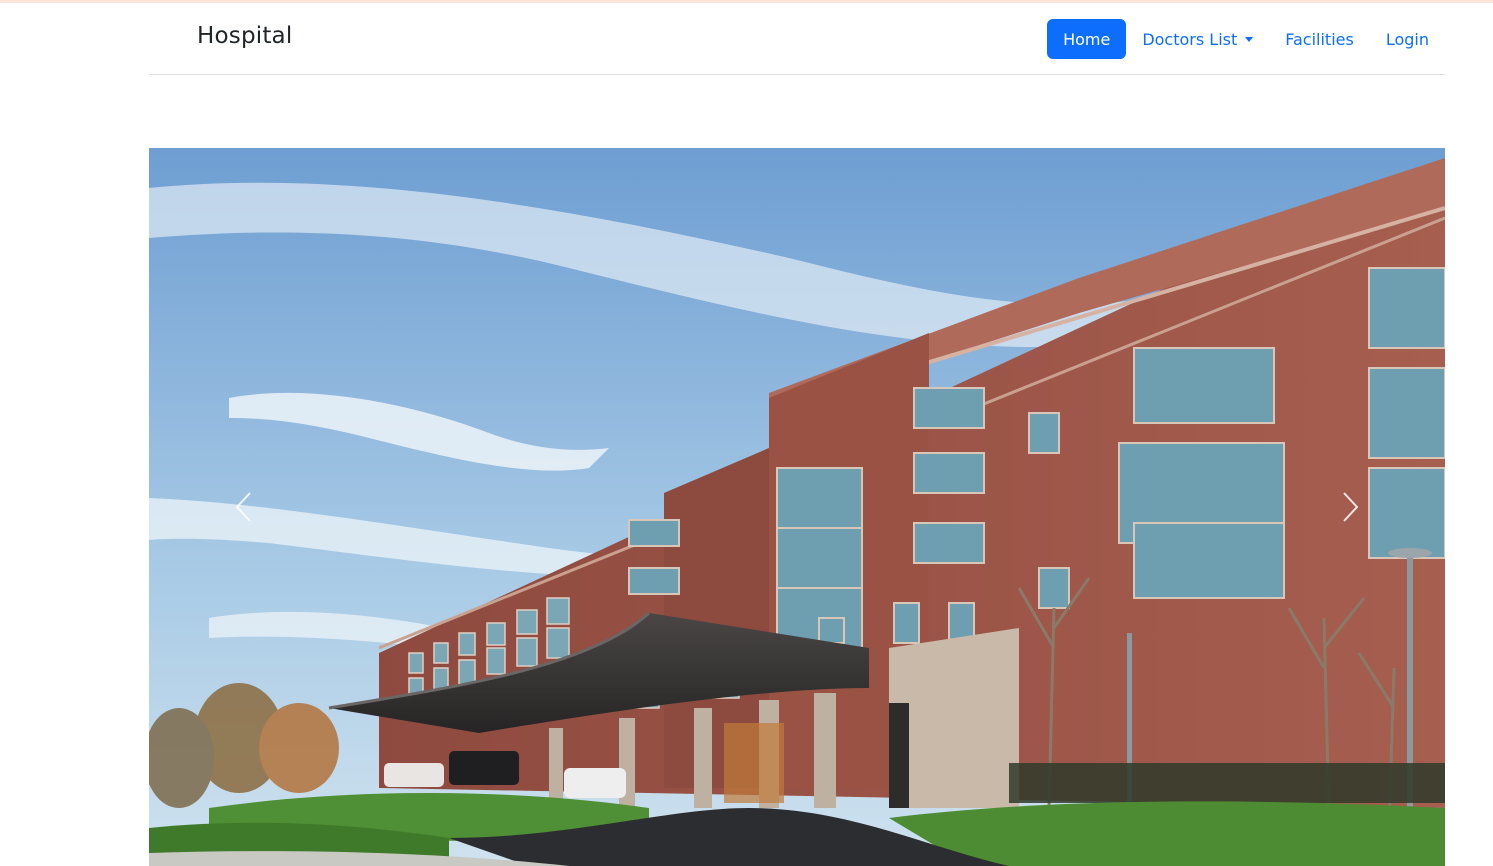 The image size is (1493, 866). I want to click on nav-doctors-dropdown: Doctors List, so click(1197, 39).